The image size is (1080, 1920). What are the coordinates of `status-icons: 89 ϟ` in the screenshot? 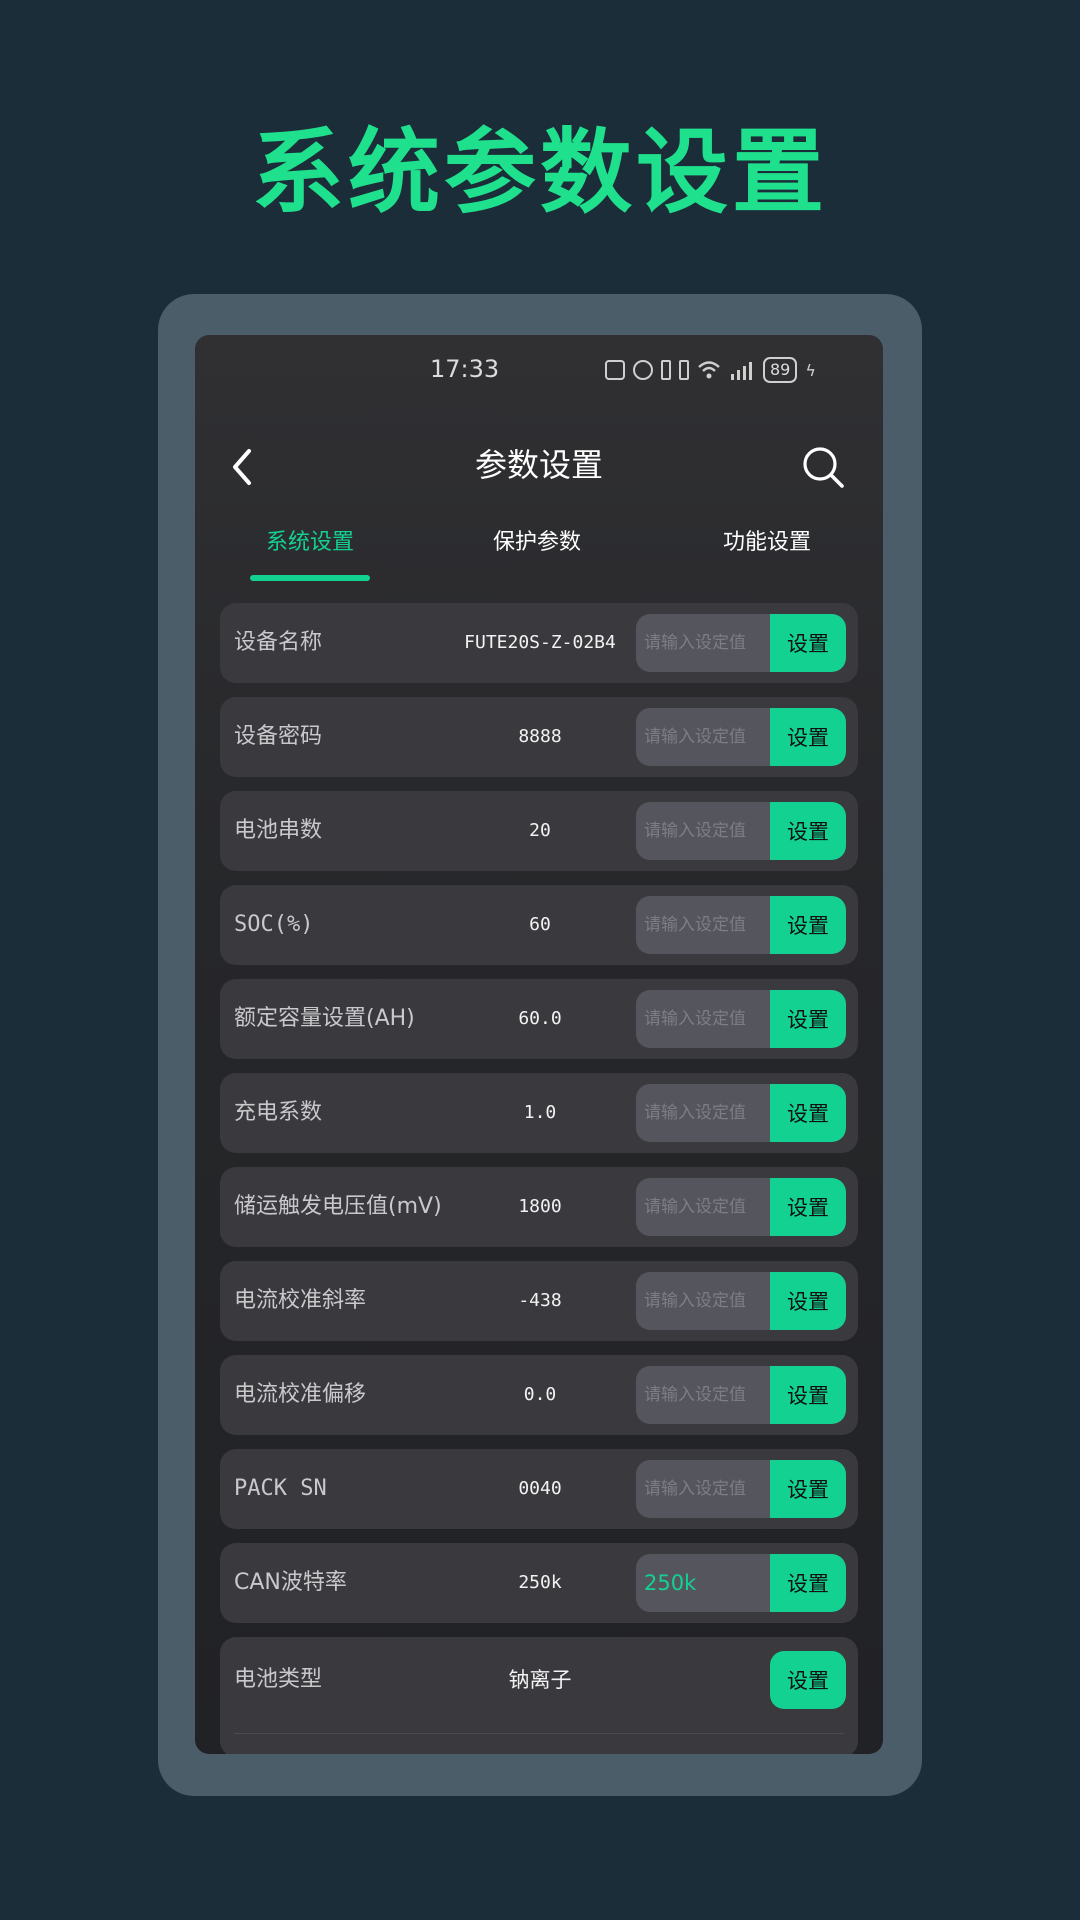 It's located at (710, 370).